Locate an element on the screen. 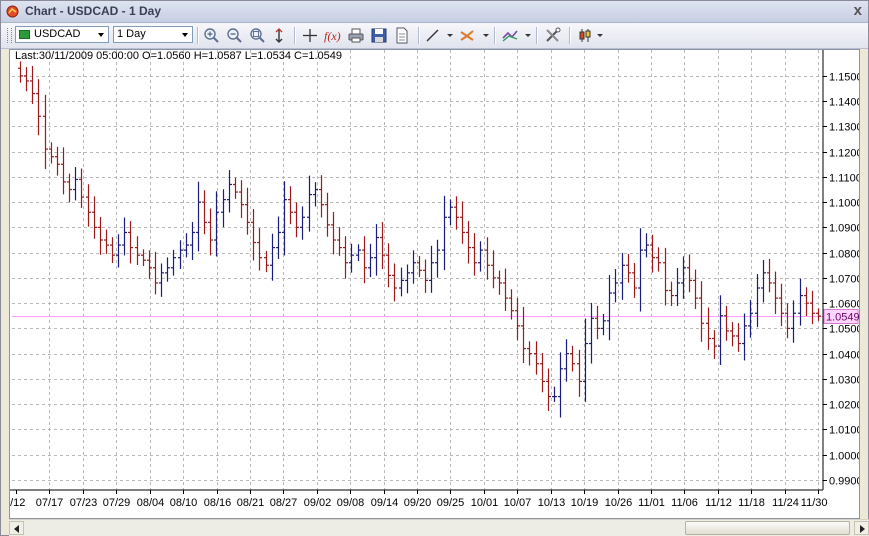  toolbar-separator is located at coordinates (419, 35).